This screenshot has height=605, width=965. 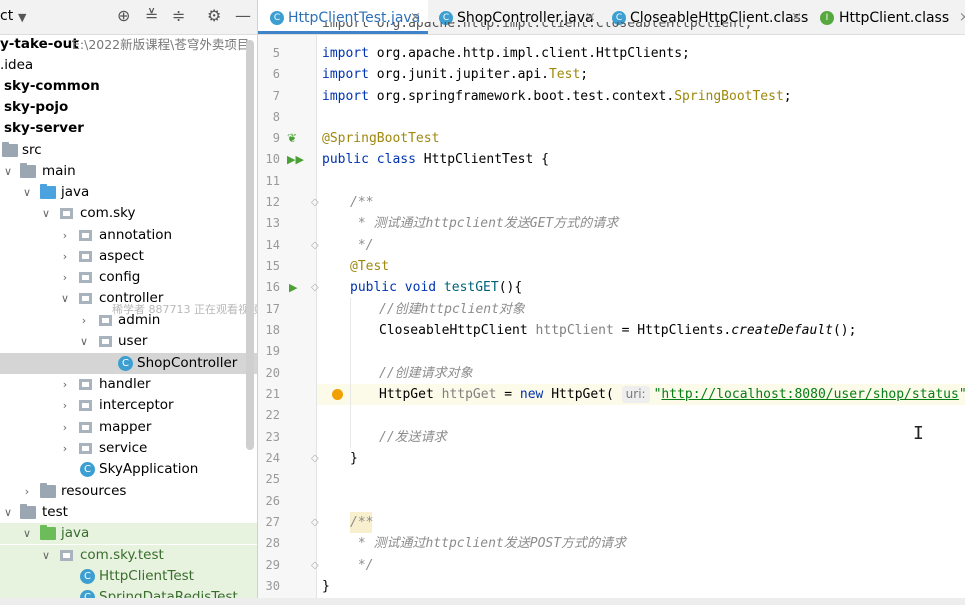 I want to click on line-number: 27, so click(x=272, y=522).